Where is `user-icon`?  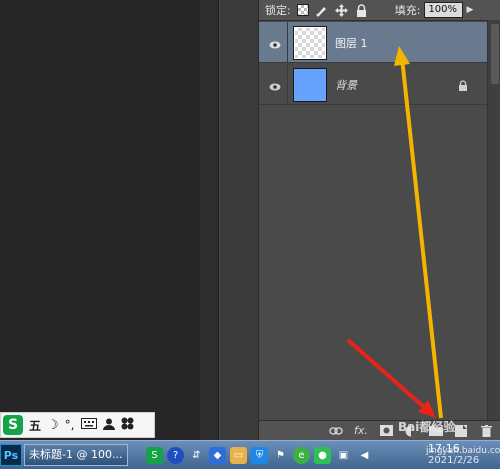 user-icon is located at coordinates (108, 425).